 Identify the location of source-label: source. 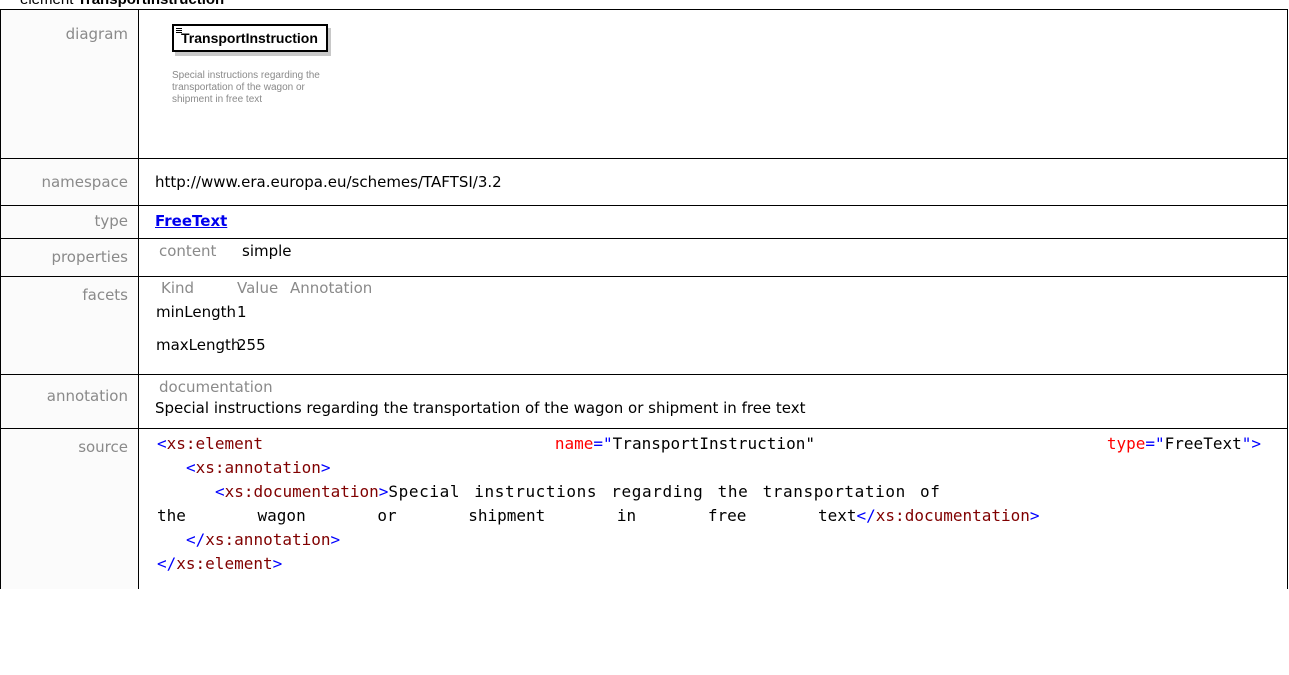
(103, 447).